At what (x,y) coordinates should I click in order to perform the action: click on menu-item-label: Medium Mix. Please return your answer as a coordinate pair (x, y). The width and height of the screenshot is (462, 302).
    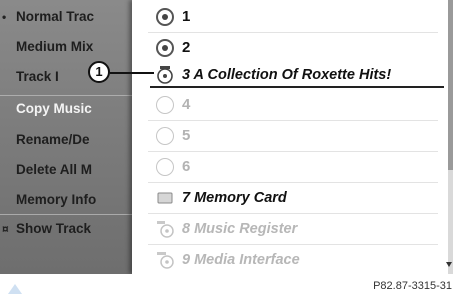
    Looking at the image, I should click on (55, 46).